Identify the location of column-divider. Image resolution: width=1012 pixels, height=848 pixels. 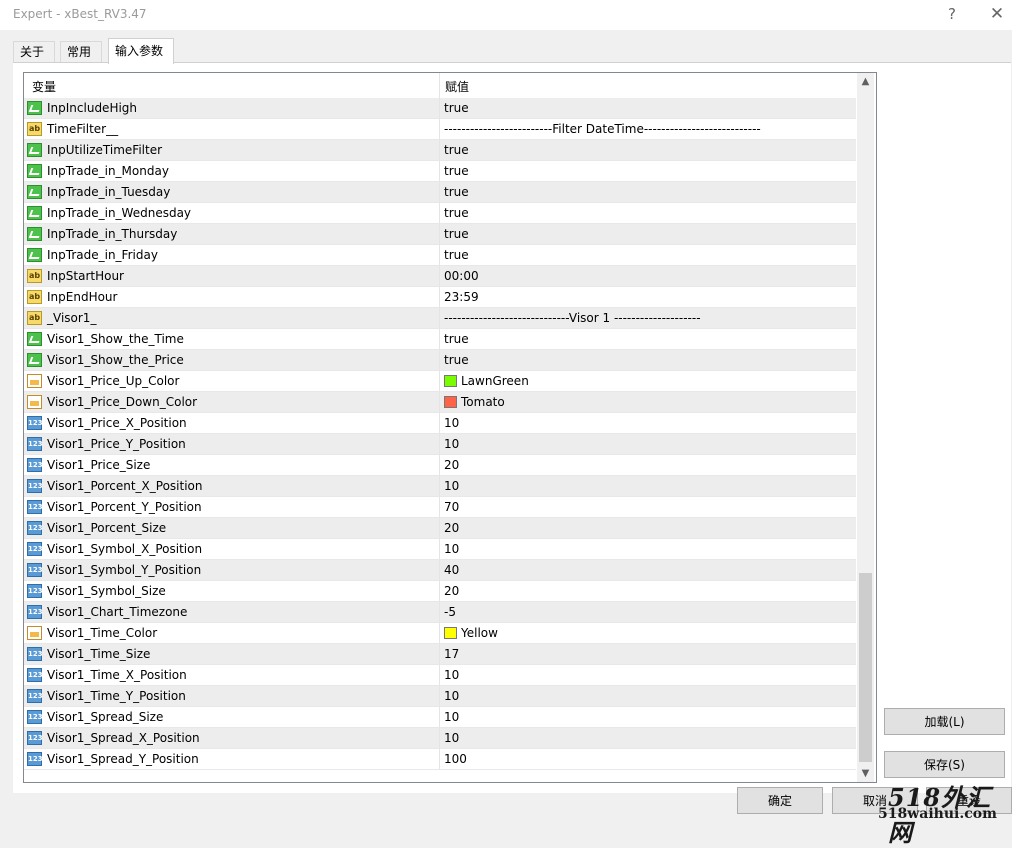
(439, 85).